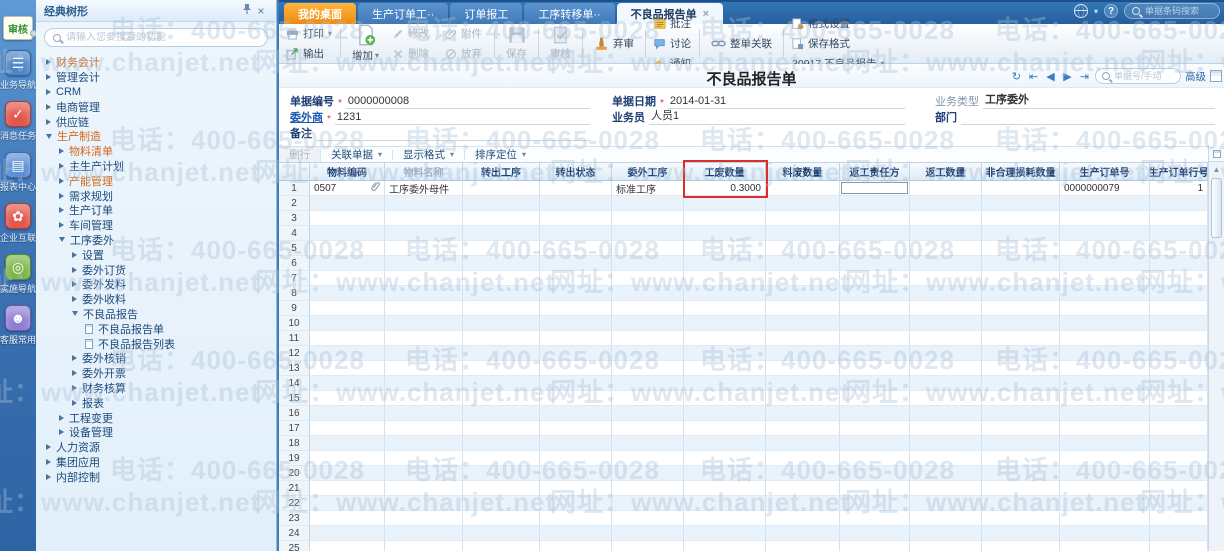 The image size is (1224, 551). What do you see at coordinates (294, 248) in the screenshot?
I see `grid-cell: 5` at bounding box center [294, 248].